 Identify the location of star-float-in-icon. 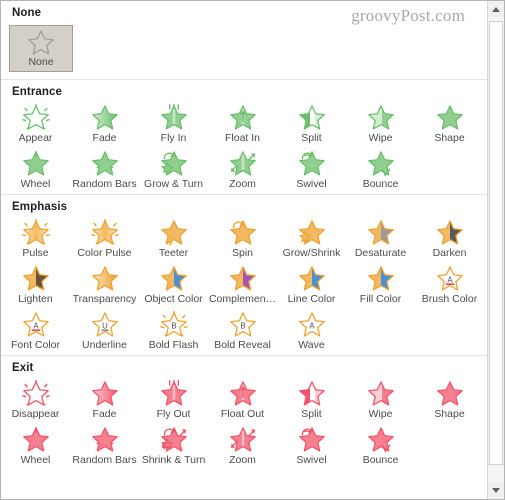
(243, 117).